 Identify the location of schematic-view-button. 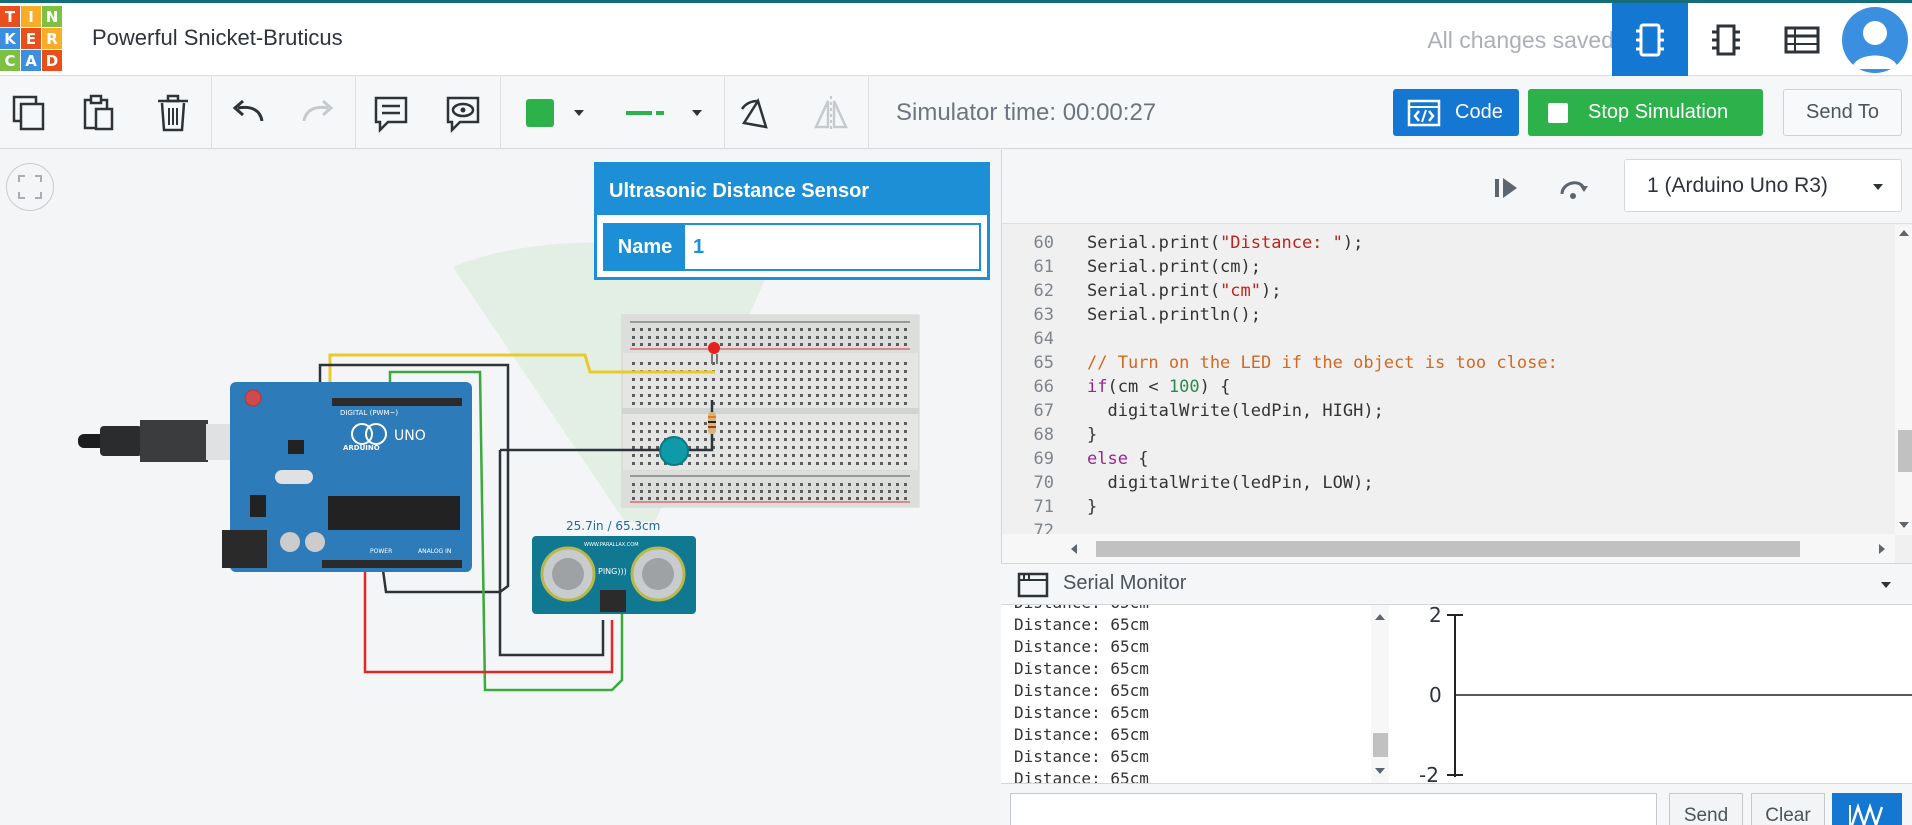
(1726, 39).